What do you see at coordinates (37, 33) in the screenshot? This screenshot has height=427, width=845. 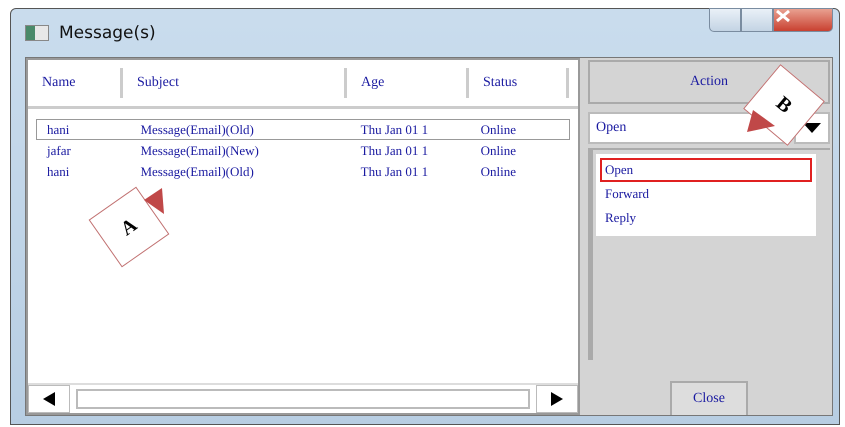 I see `app-icon` at bounding box center [37, 33].